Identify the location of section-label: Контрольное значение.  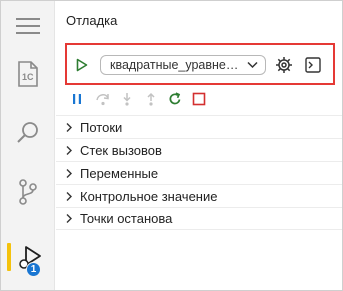
(149, 196).